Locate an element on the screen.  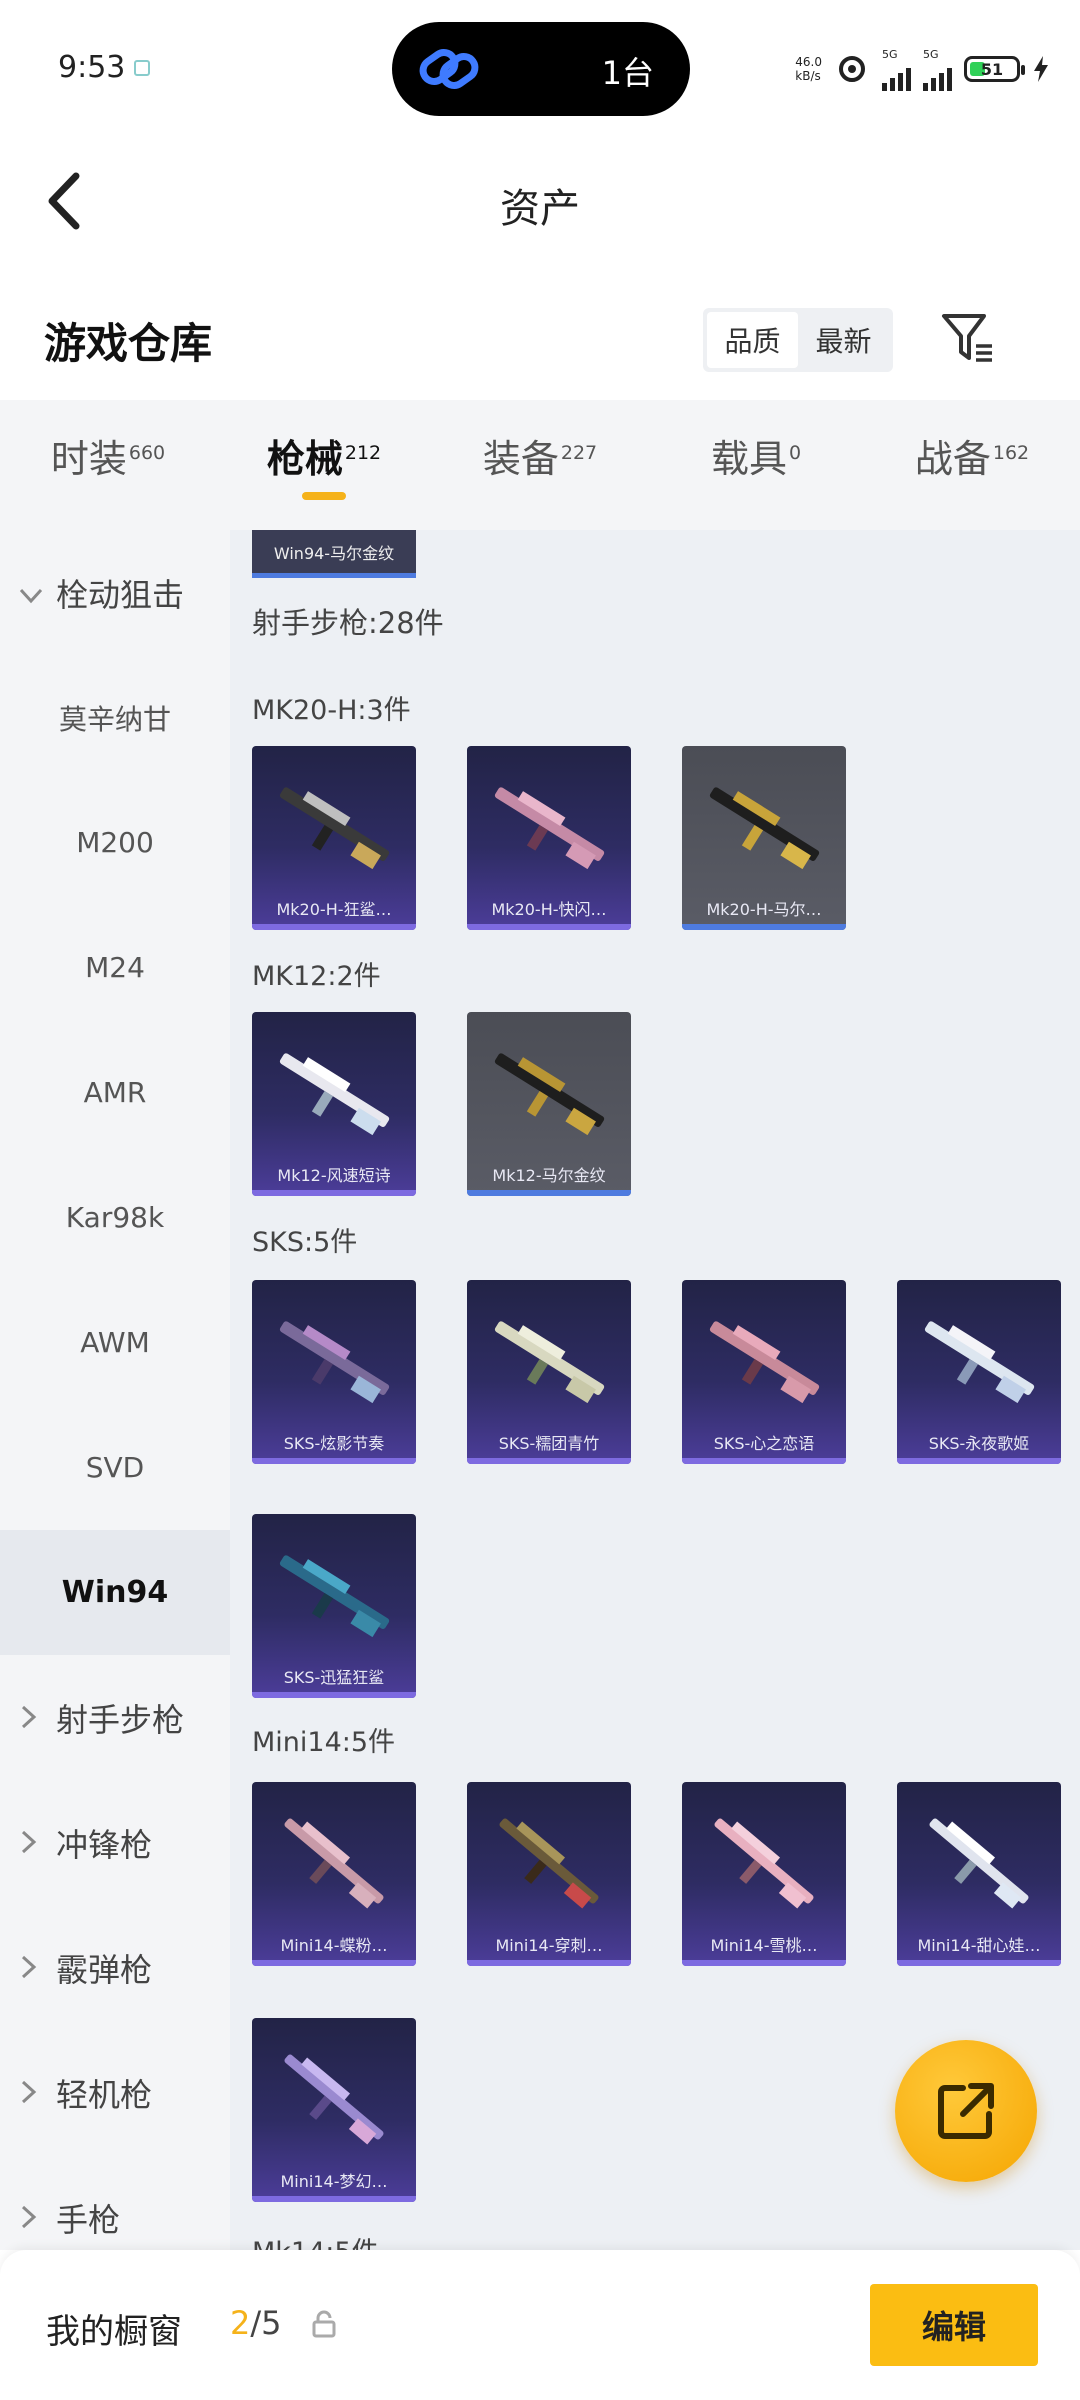
sidebar-group-pistol: 手枪 is located at coordinates (115, 2202).